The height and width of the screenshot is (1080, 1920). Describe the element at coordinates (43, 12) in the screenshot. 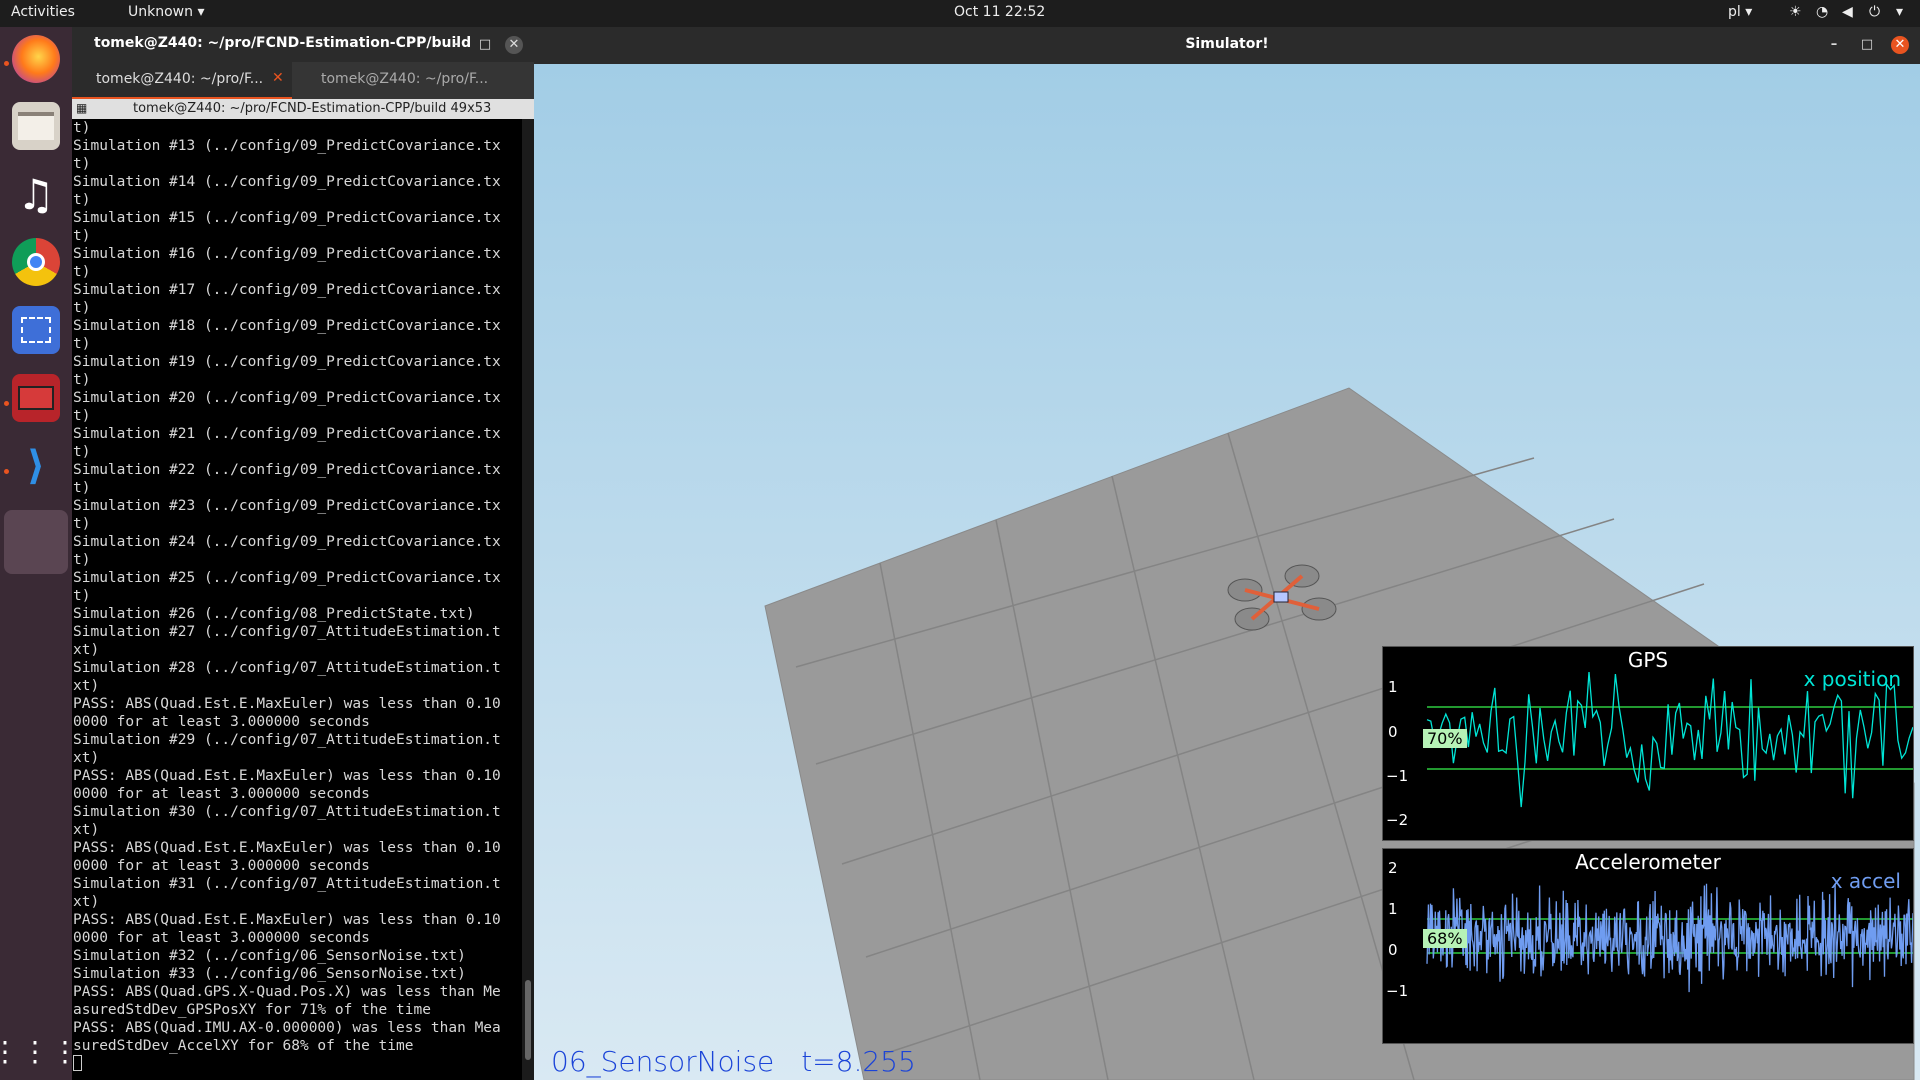

I see `activities-button: Activities` at that location.